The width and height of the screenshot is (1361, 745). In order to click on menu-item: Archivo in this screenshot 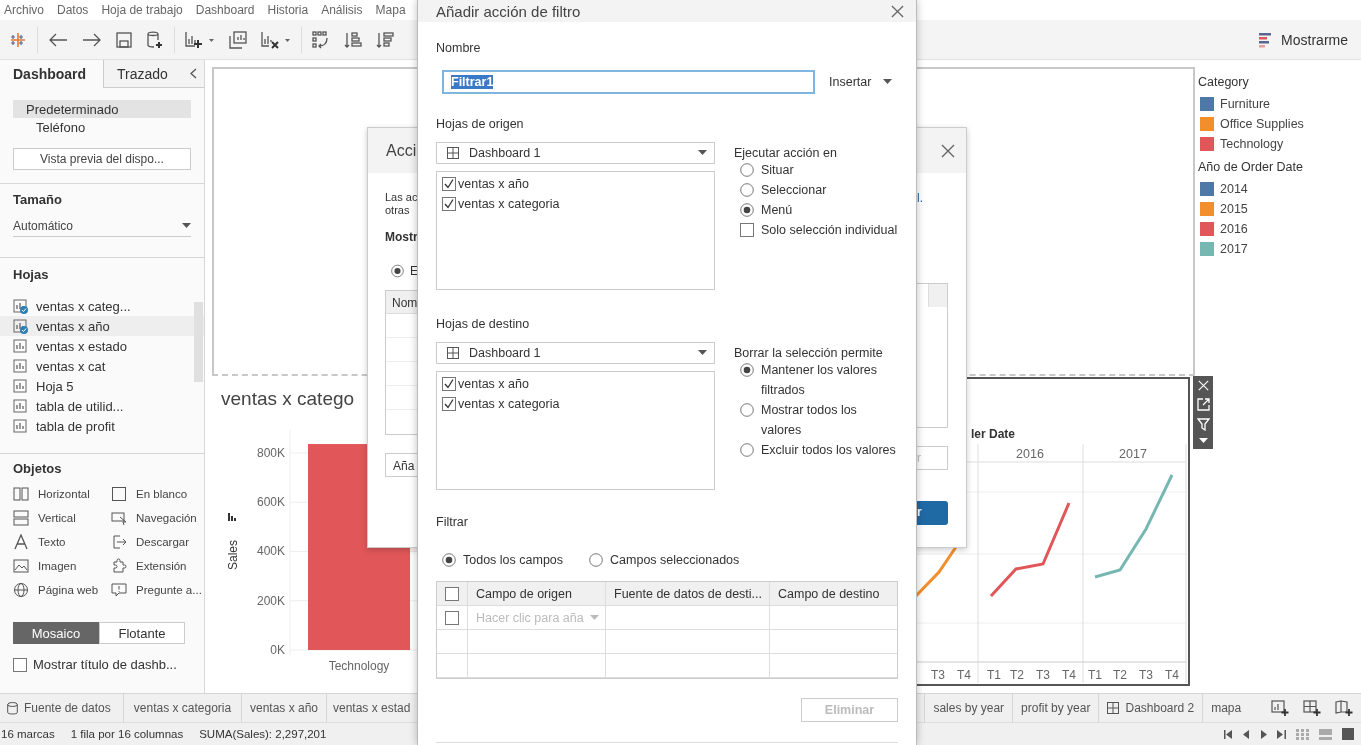, I will do `click(24, 10)`.